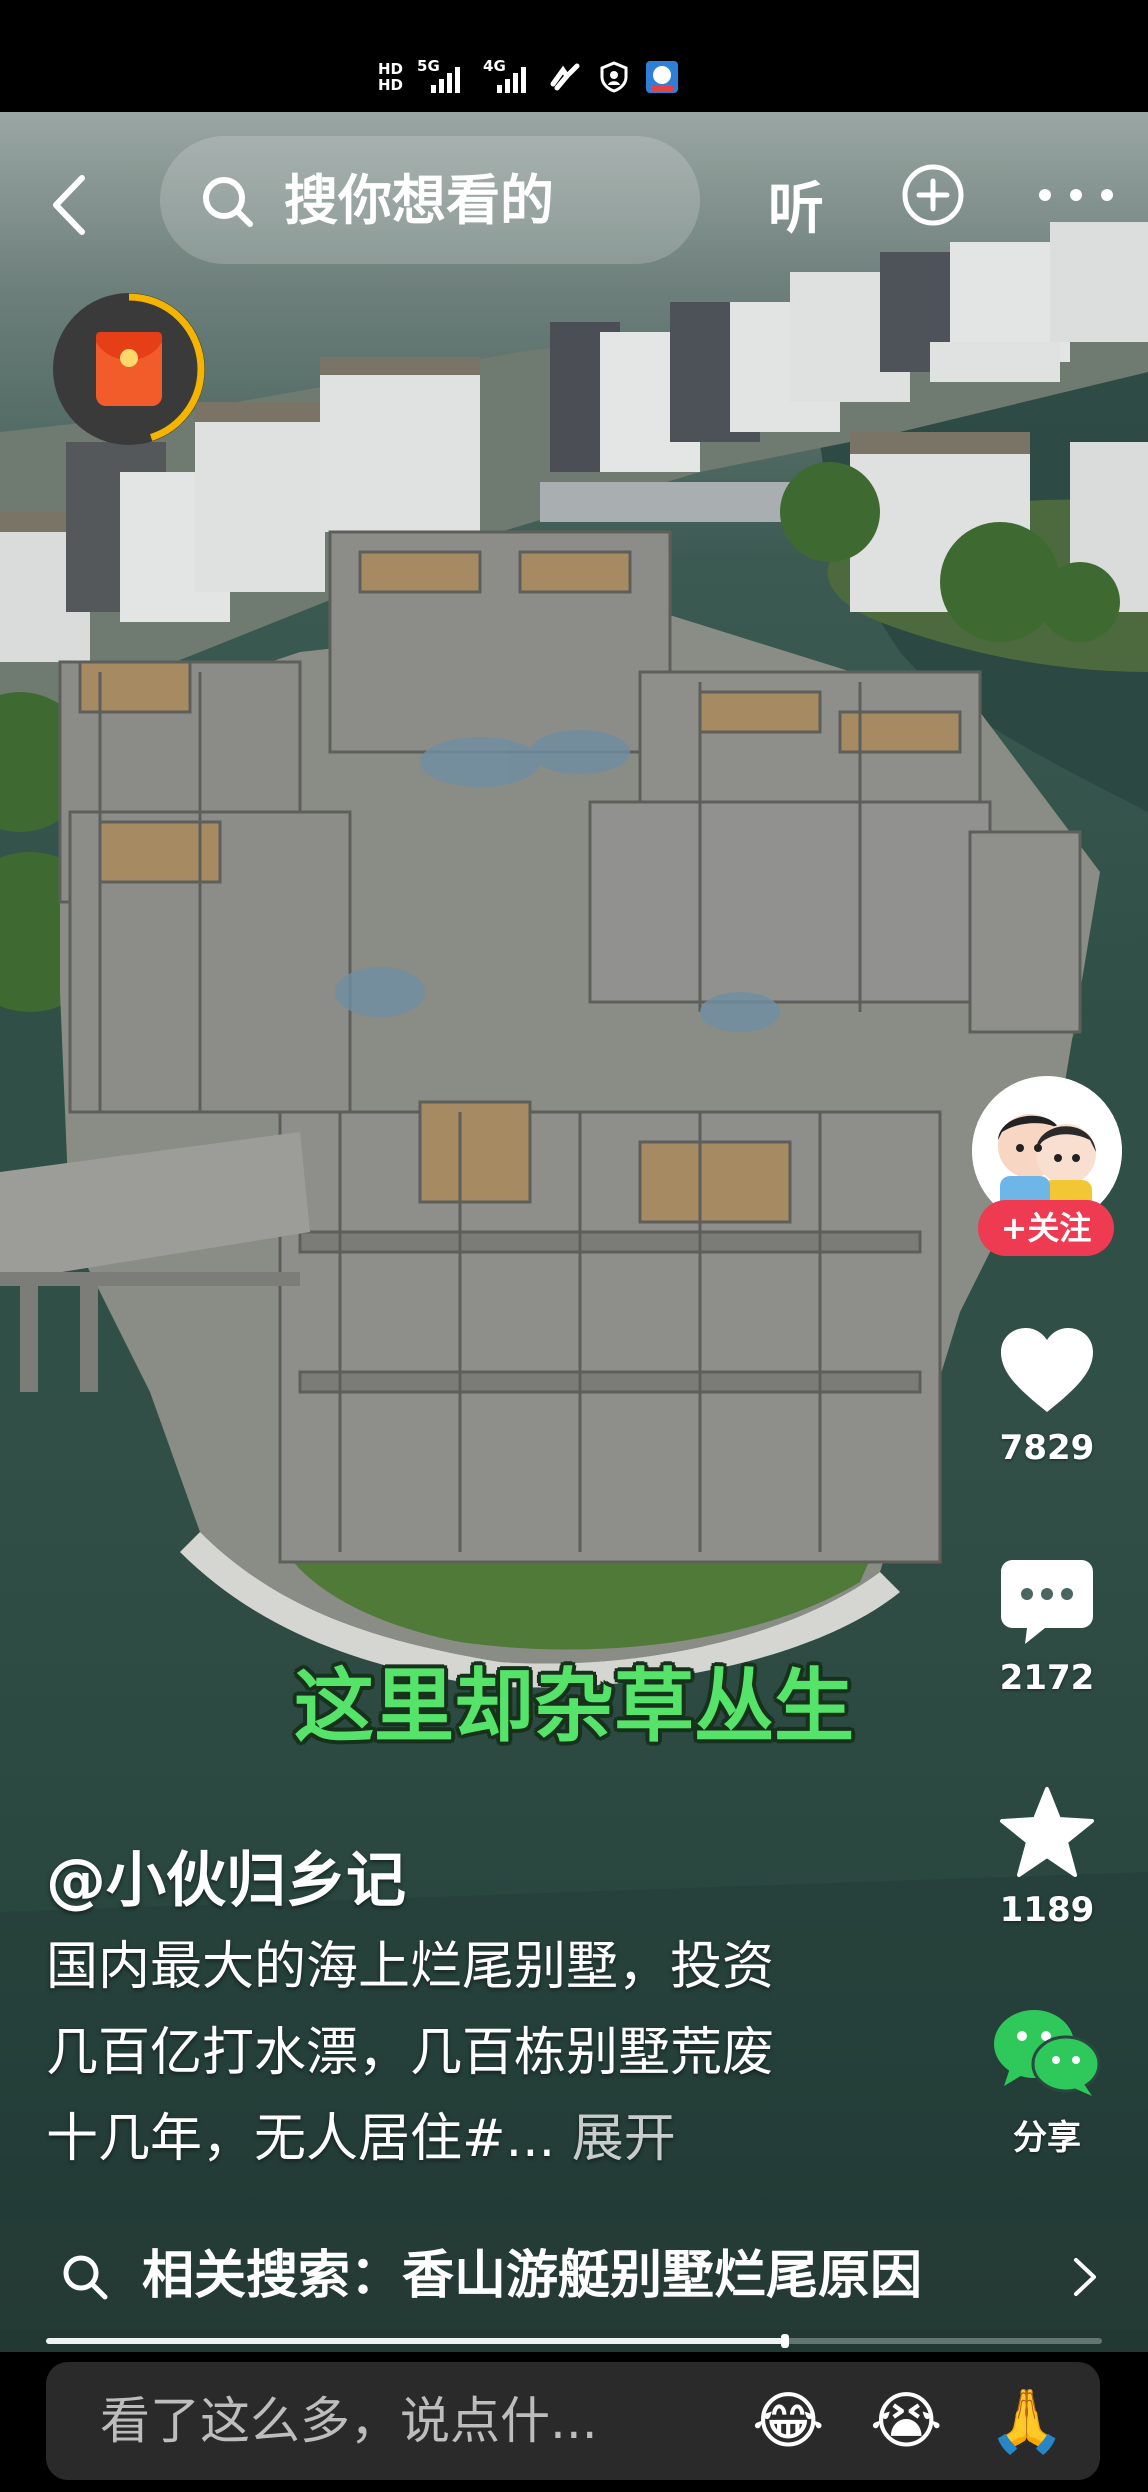 The image size is (1148, 2492). I want to click on related-search-bar: 相关搜索：香山游艇别墅烂尾原因, so click(574, 2276).